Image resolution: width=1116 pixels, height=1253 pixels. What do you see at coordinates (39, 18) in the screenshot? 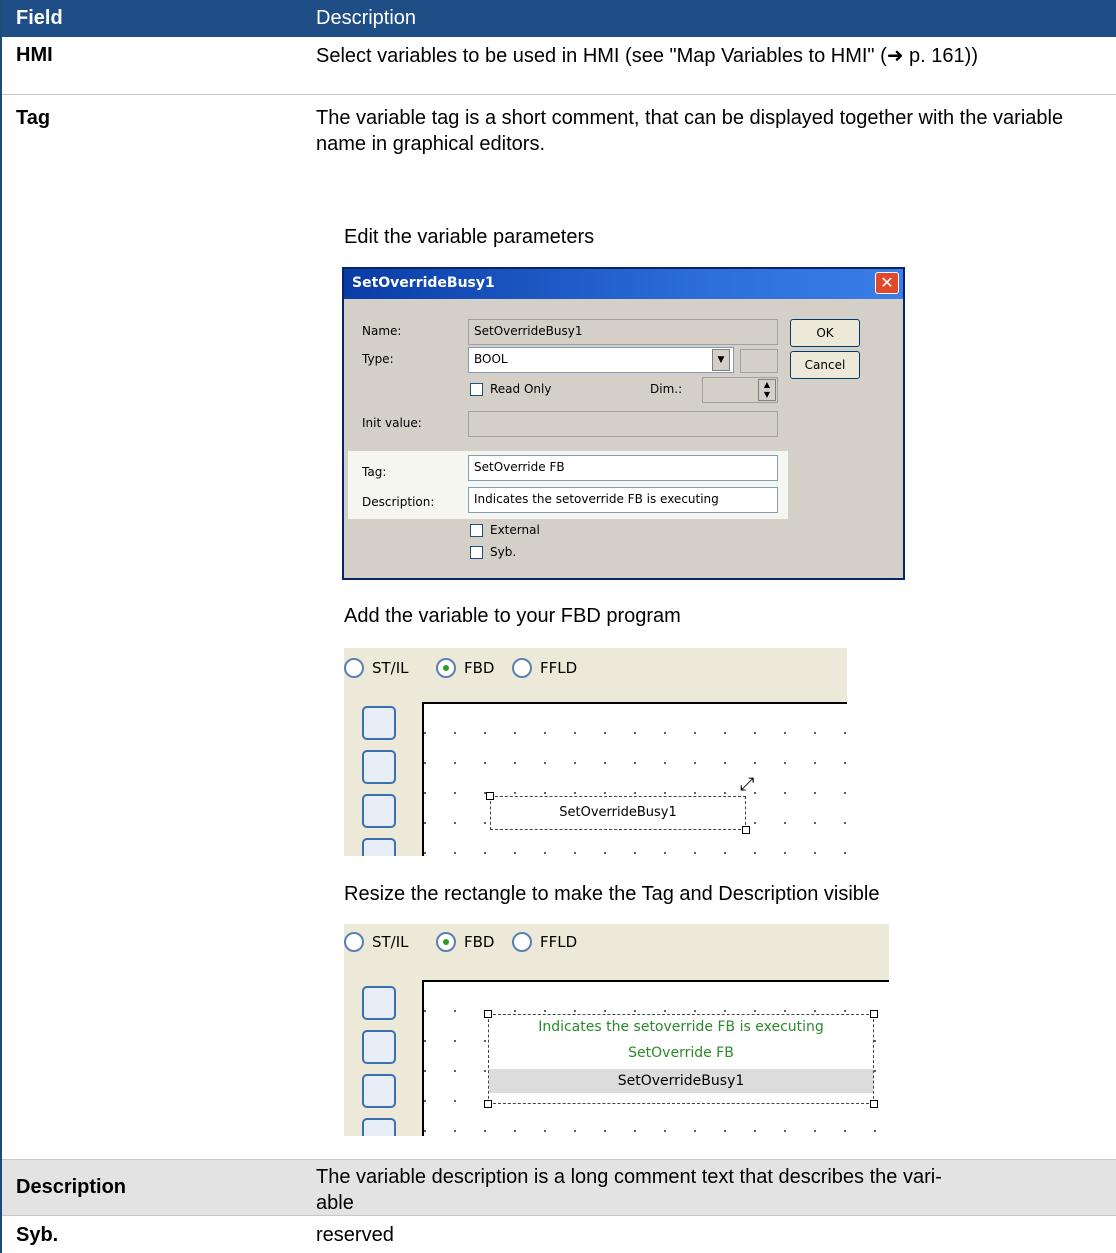
I see `header-field: Field` at bounding box center [39, 18].